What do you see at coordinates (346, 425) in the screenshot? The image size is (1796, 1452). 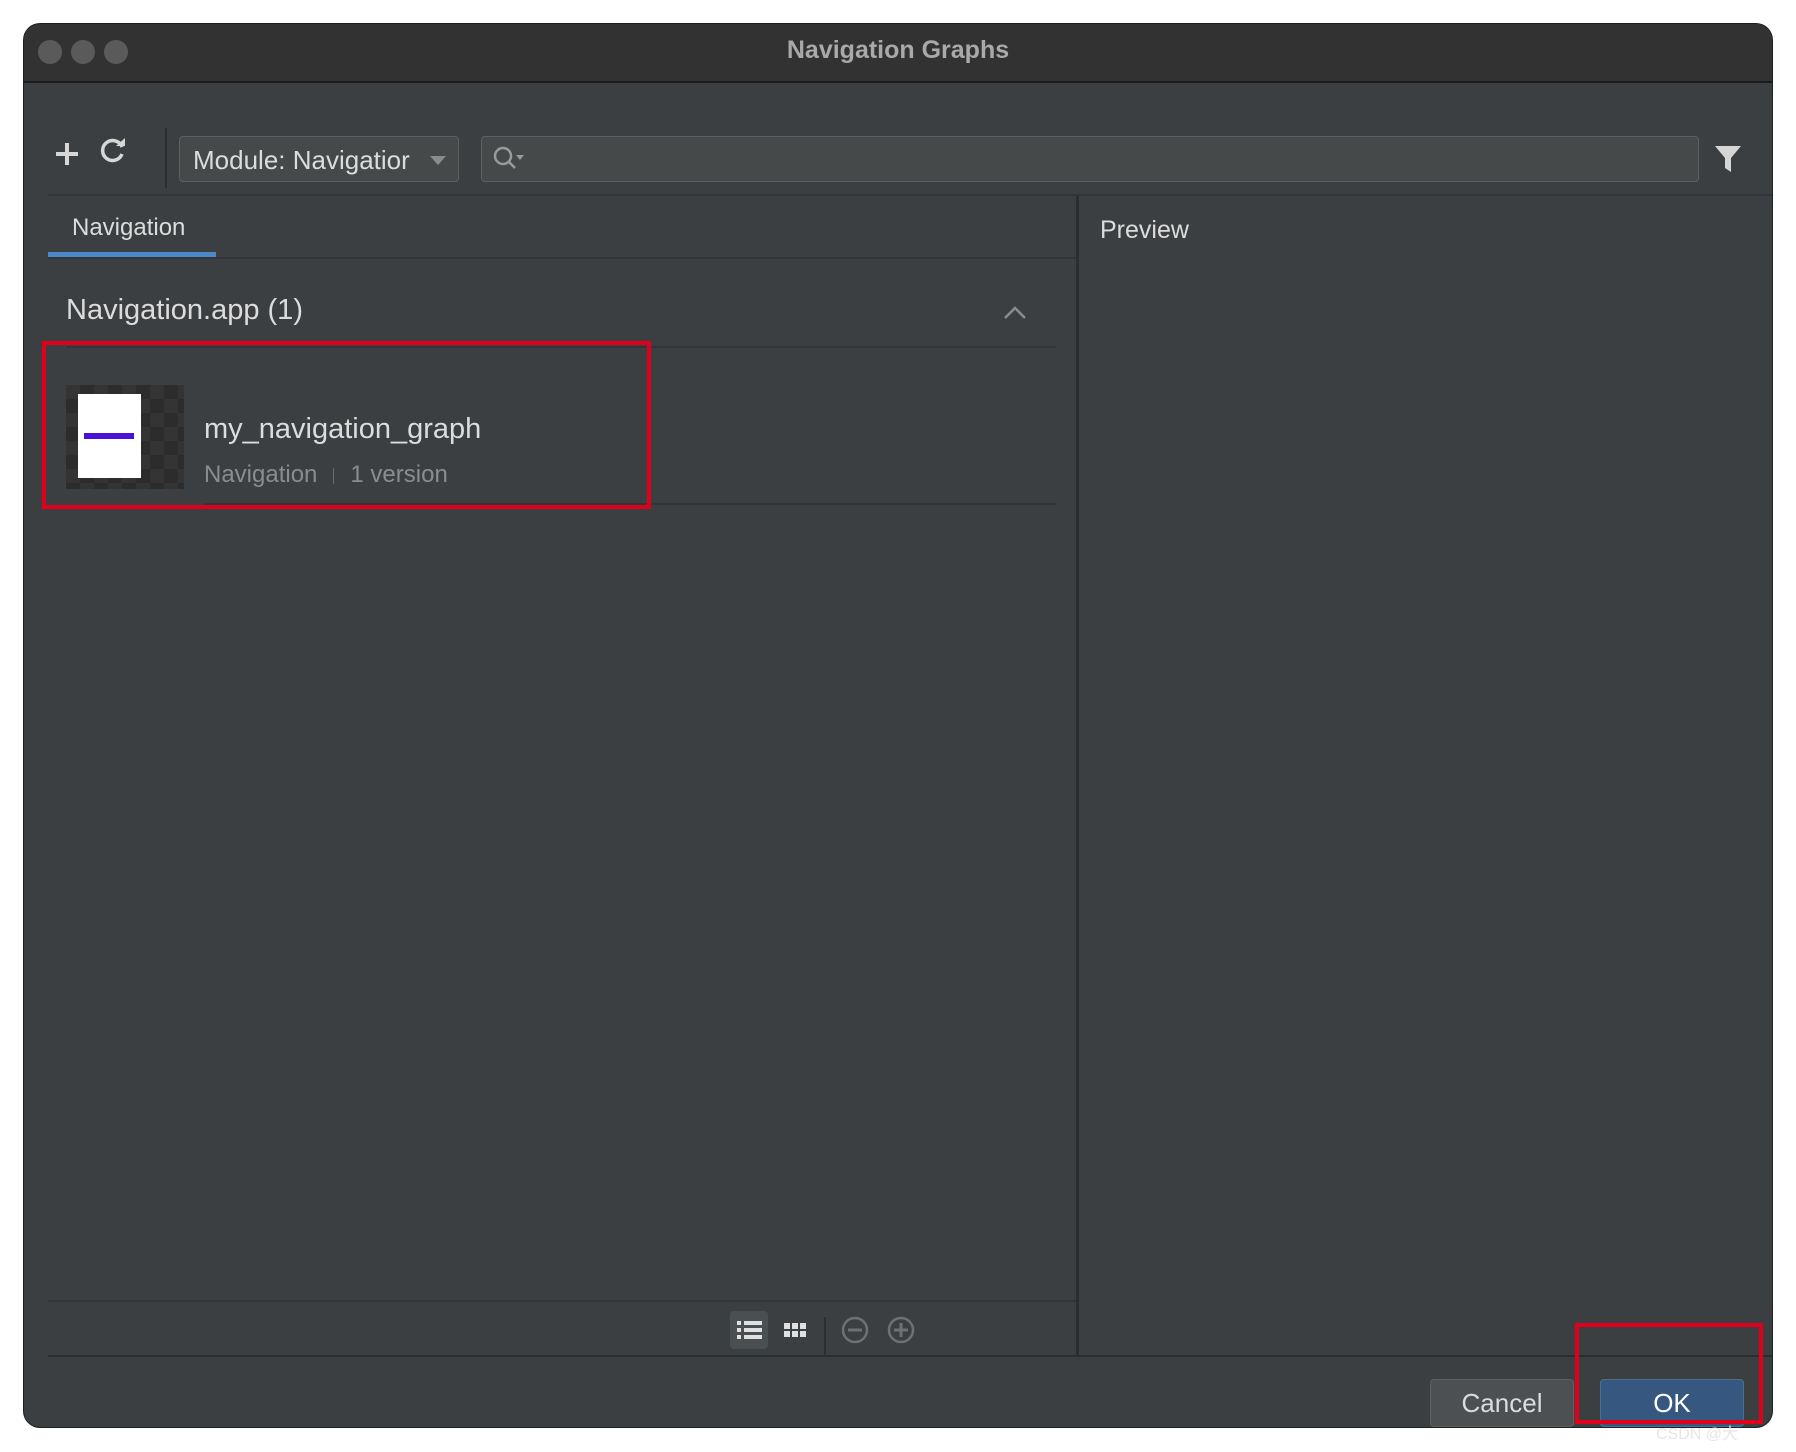 I see `item-highlight-box` at bounding box center [346, 425].